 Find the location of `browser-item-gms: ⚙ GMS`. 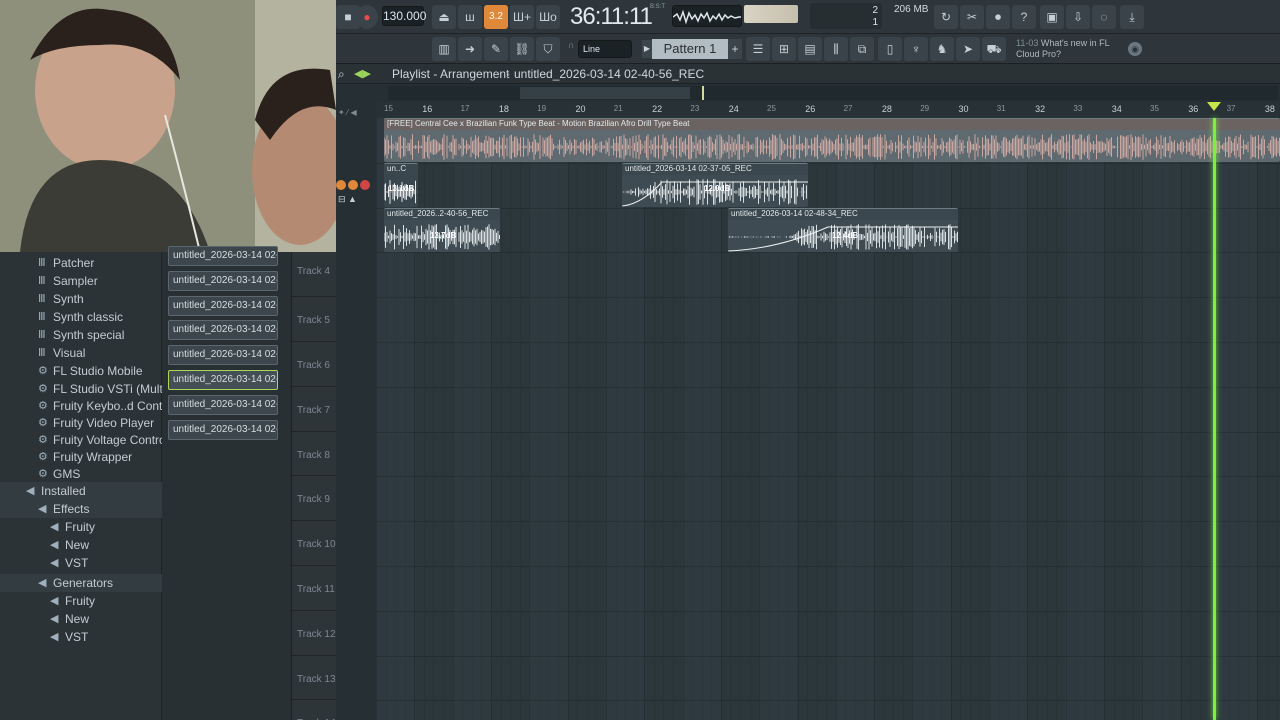

browser-item-gms: ⚙ GMS is located at coordinates (81, 474).